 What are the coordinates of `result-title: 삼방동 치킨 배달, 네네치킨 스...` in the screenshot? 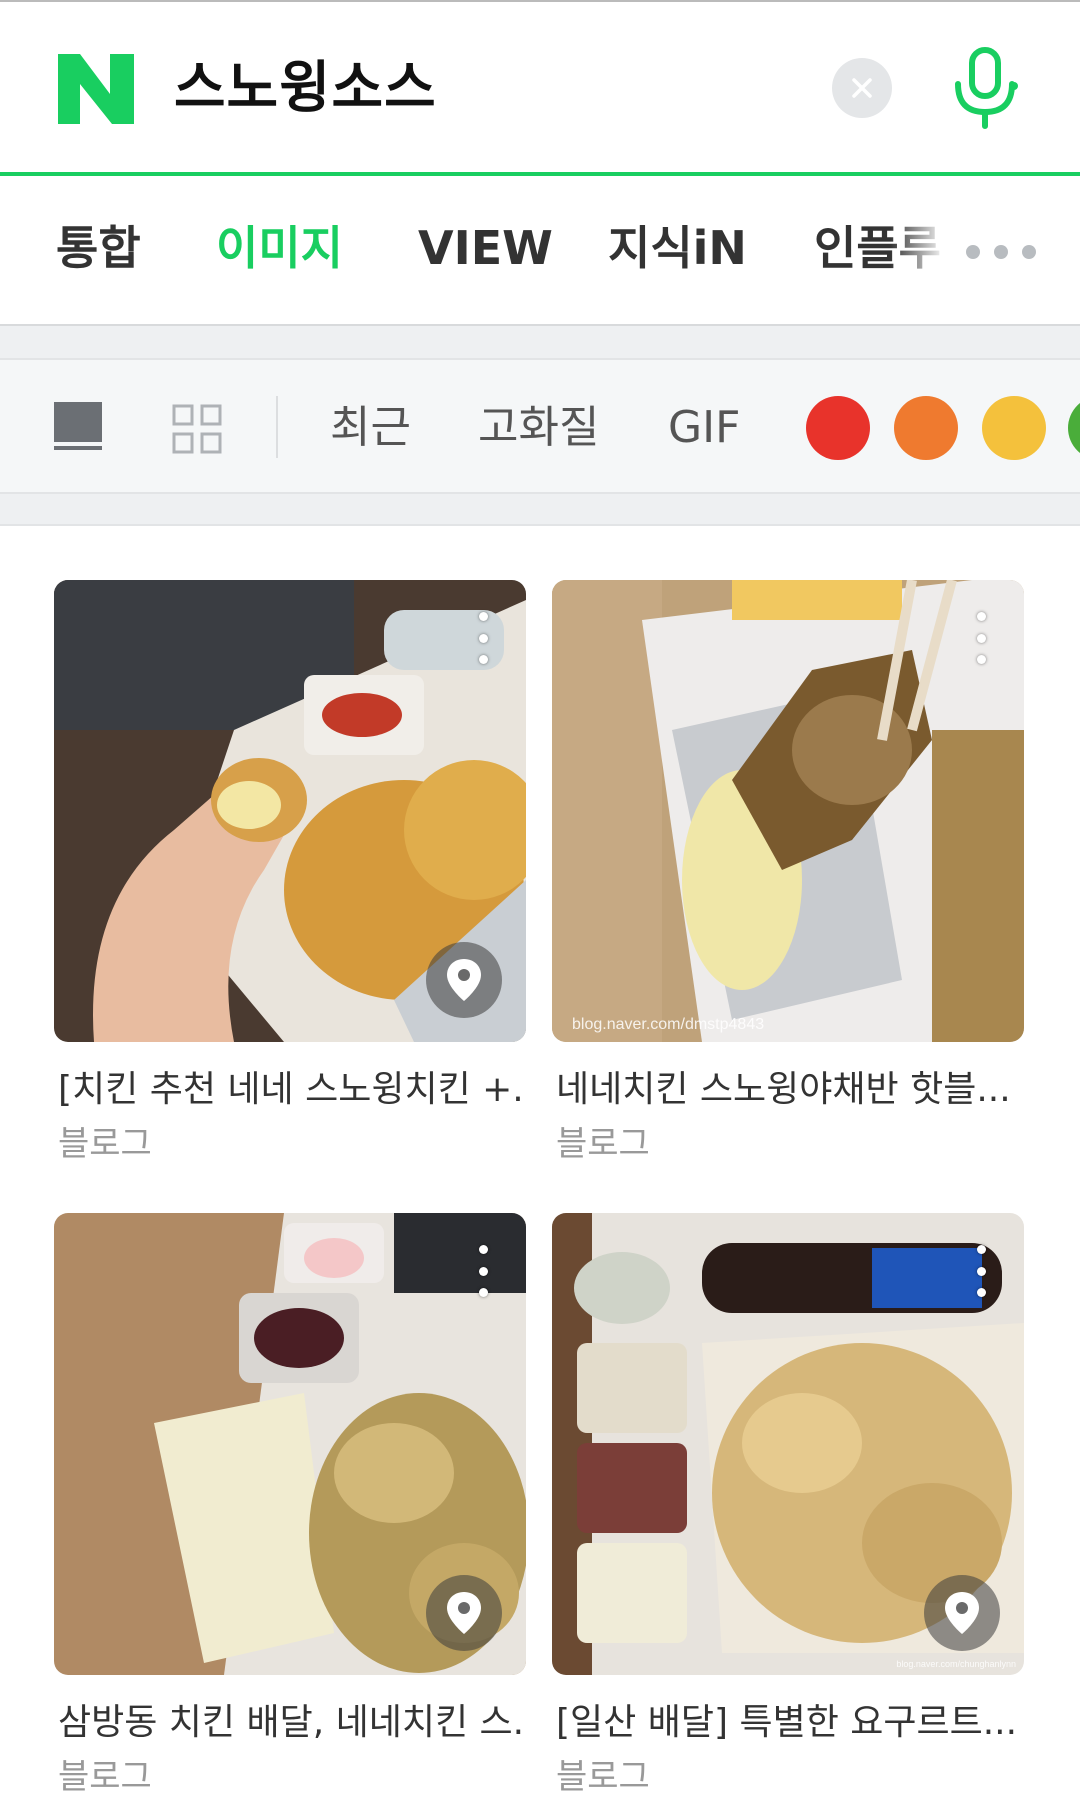 It's located at (291, 1723).